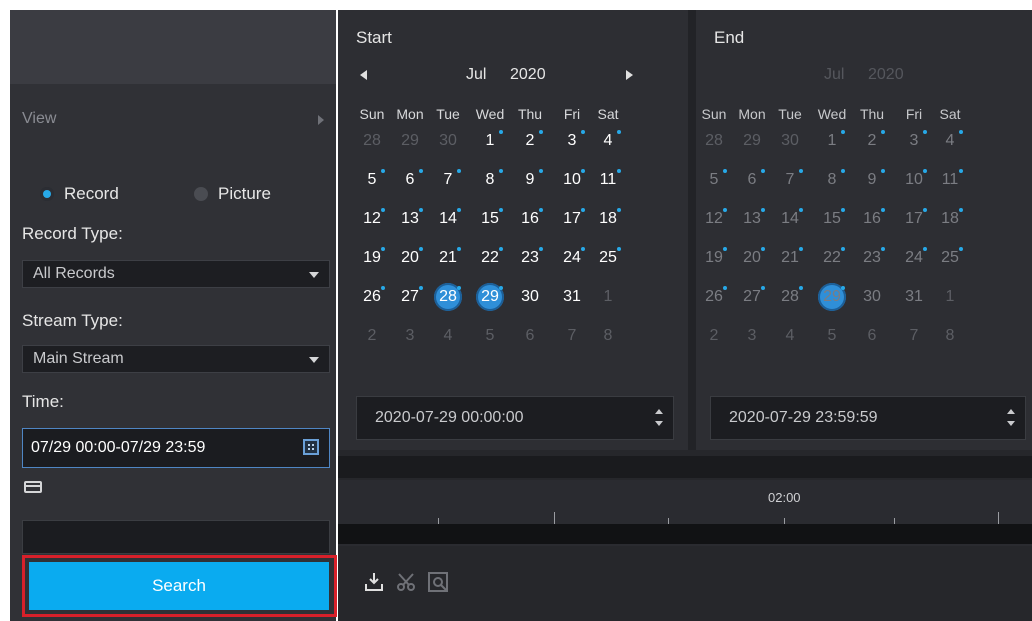 The height and width of the screenshot is (621, 1032). I want to click on calendar-day: 11, so click(608, 180).